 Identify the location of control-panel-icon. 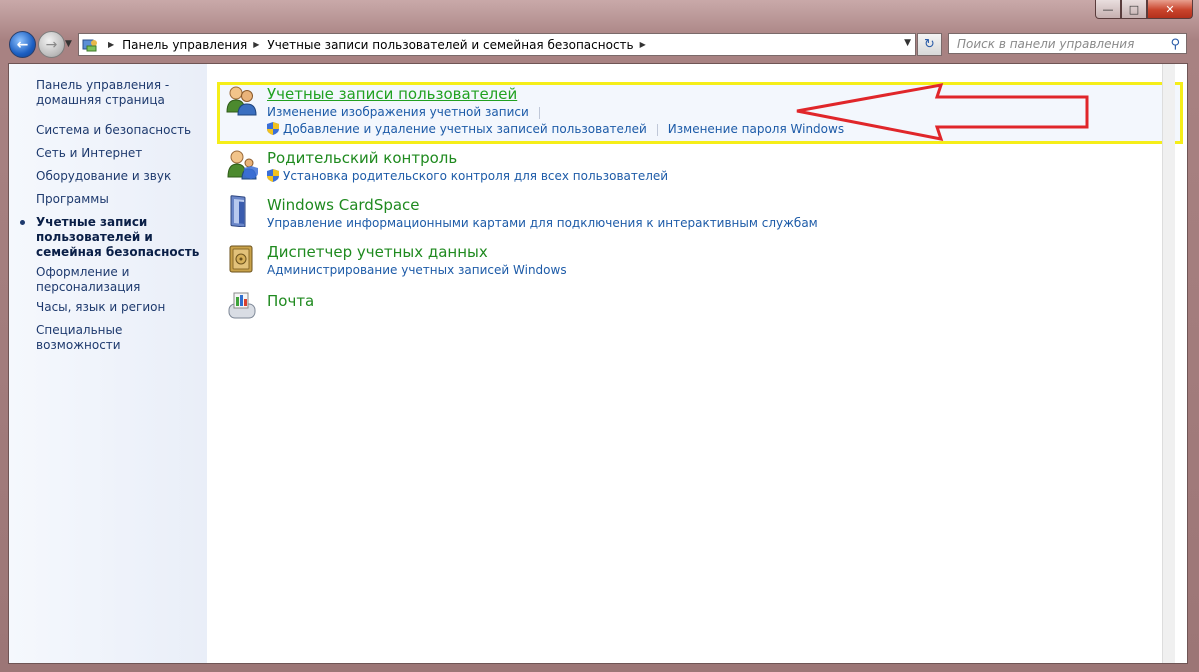
(90, 45).